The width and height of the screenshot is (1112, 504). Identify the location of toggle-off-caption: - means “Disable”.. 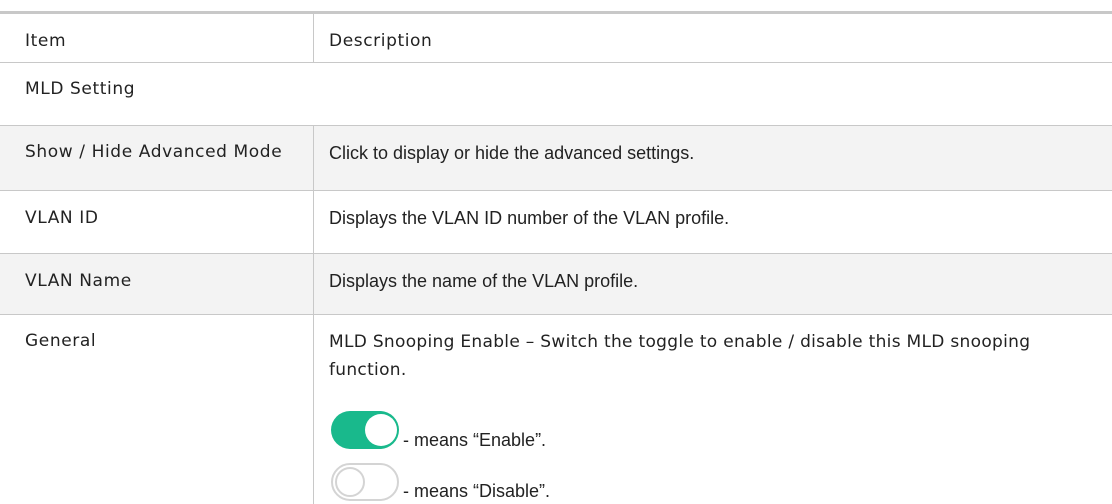
(477, 491).